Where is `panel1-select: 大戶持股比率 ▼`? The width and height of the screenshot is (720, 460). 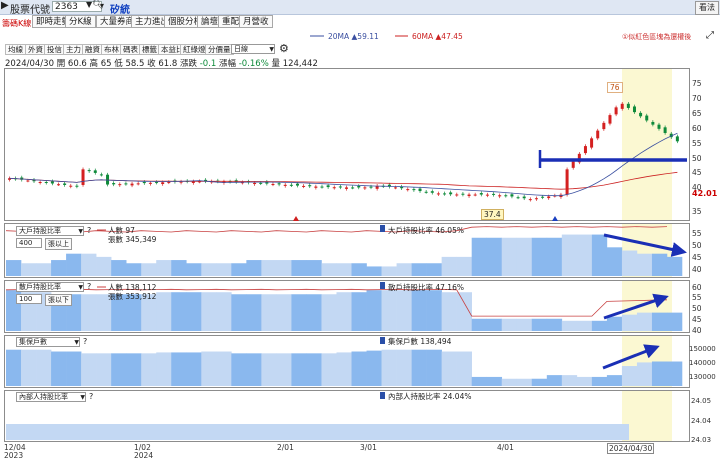
panel1-select: 大戶持股比率 ▼ is located at coordinates (50, 231).